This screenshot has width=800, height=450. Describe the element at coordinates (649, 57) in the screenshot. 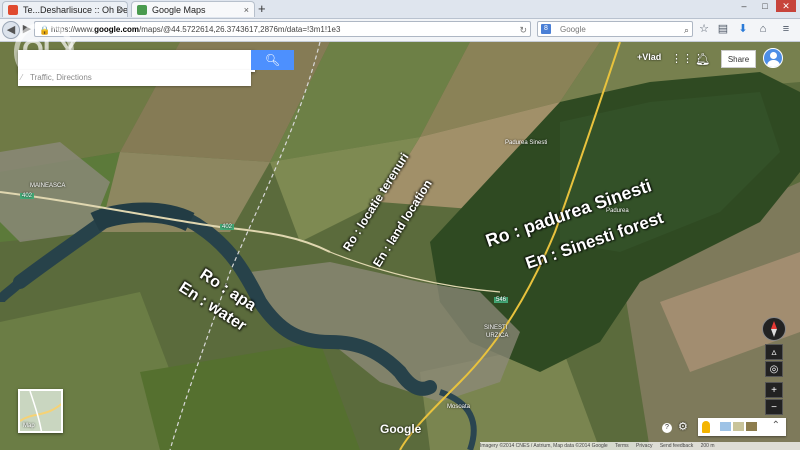

I see `user-name-link: +Vlad` at that location.